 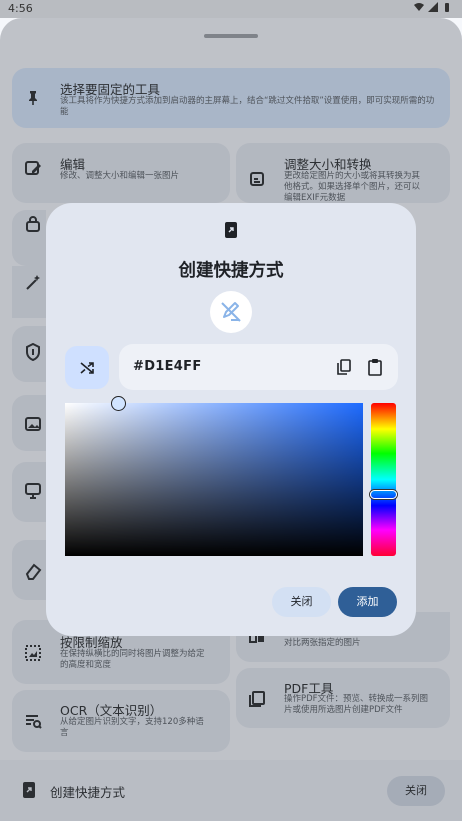 What do you see at coordinates (416, 791) in the screenshot?
I see `bottom-close-button: 关闭` at bounding box center [416, 791].